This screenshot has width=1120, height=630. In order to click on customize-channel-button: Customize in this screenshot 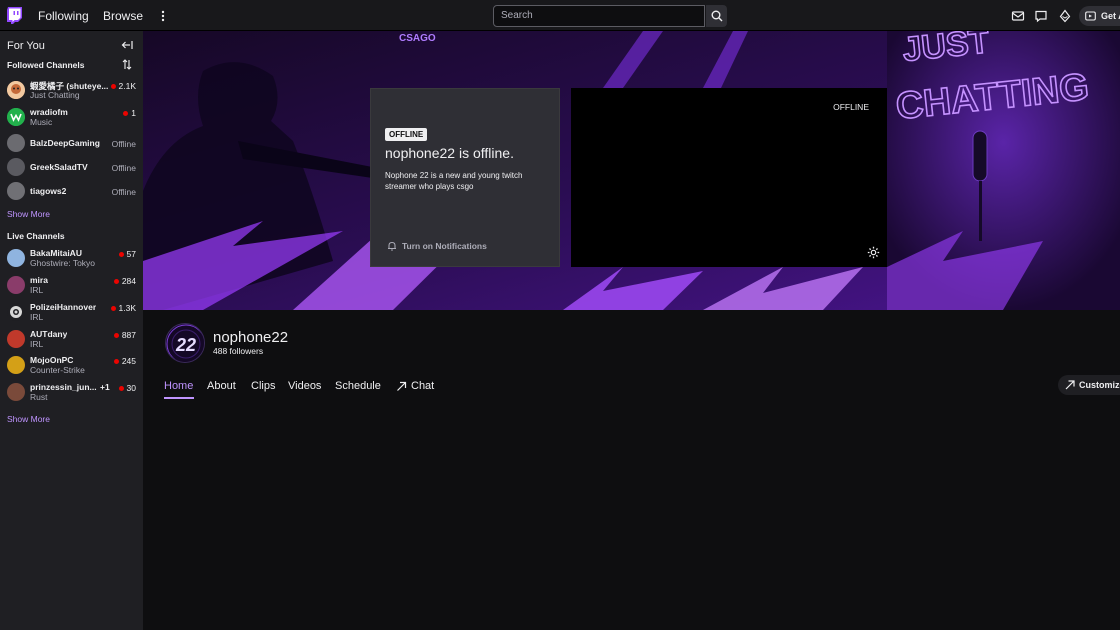, I will do `click(1089, 385)`.